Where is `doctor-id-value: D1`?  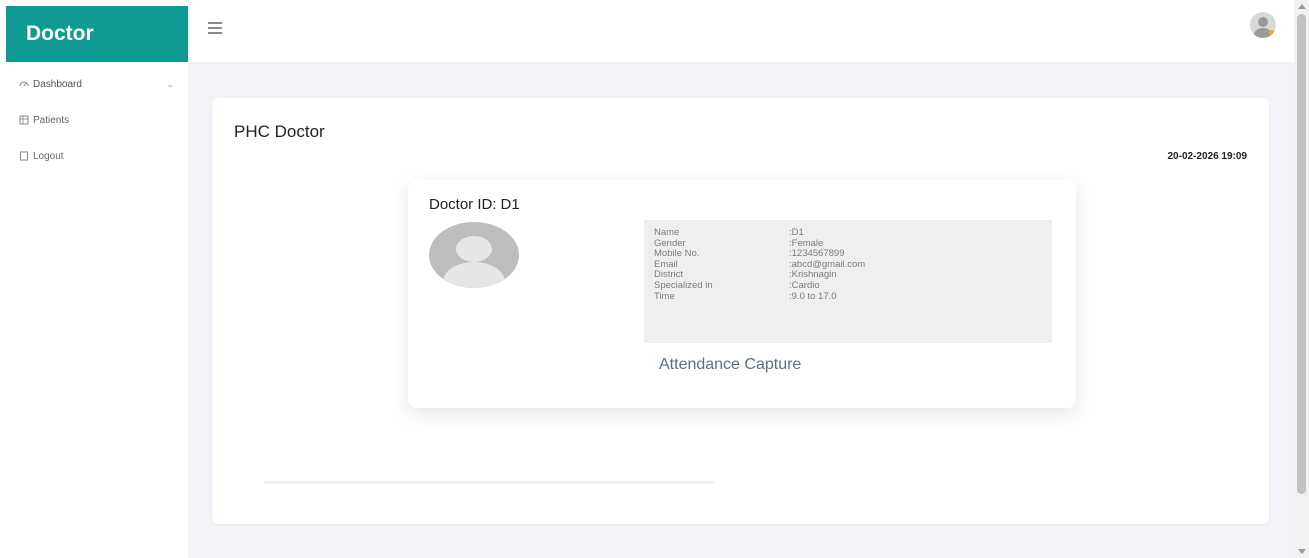
doctor-id-value: D1 is located at coordinates (510, 204).